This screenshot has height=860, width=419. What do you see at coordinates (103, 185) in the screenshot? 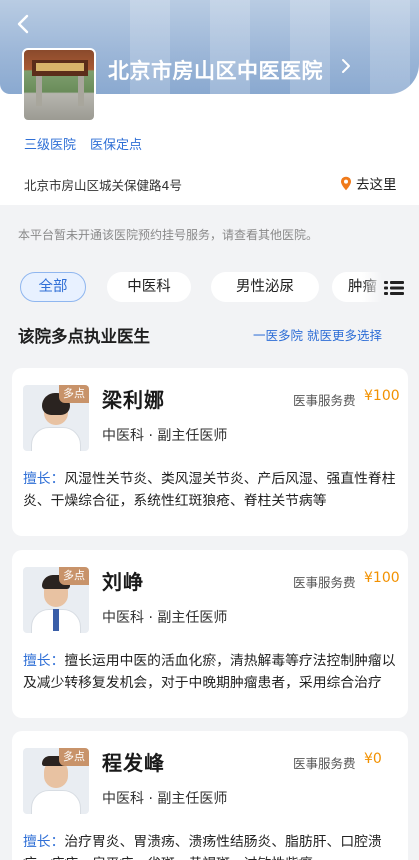
I see `hospital-address: 北京市房山区城关保健路4号` at bounding box center [103, 185].